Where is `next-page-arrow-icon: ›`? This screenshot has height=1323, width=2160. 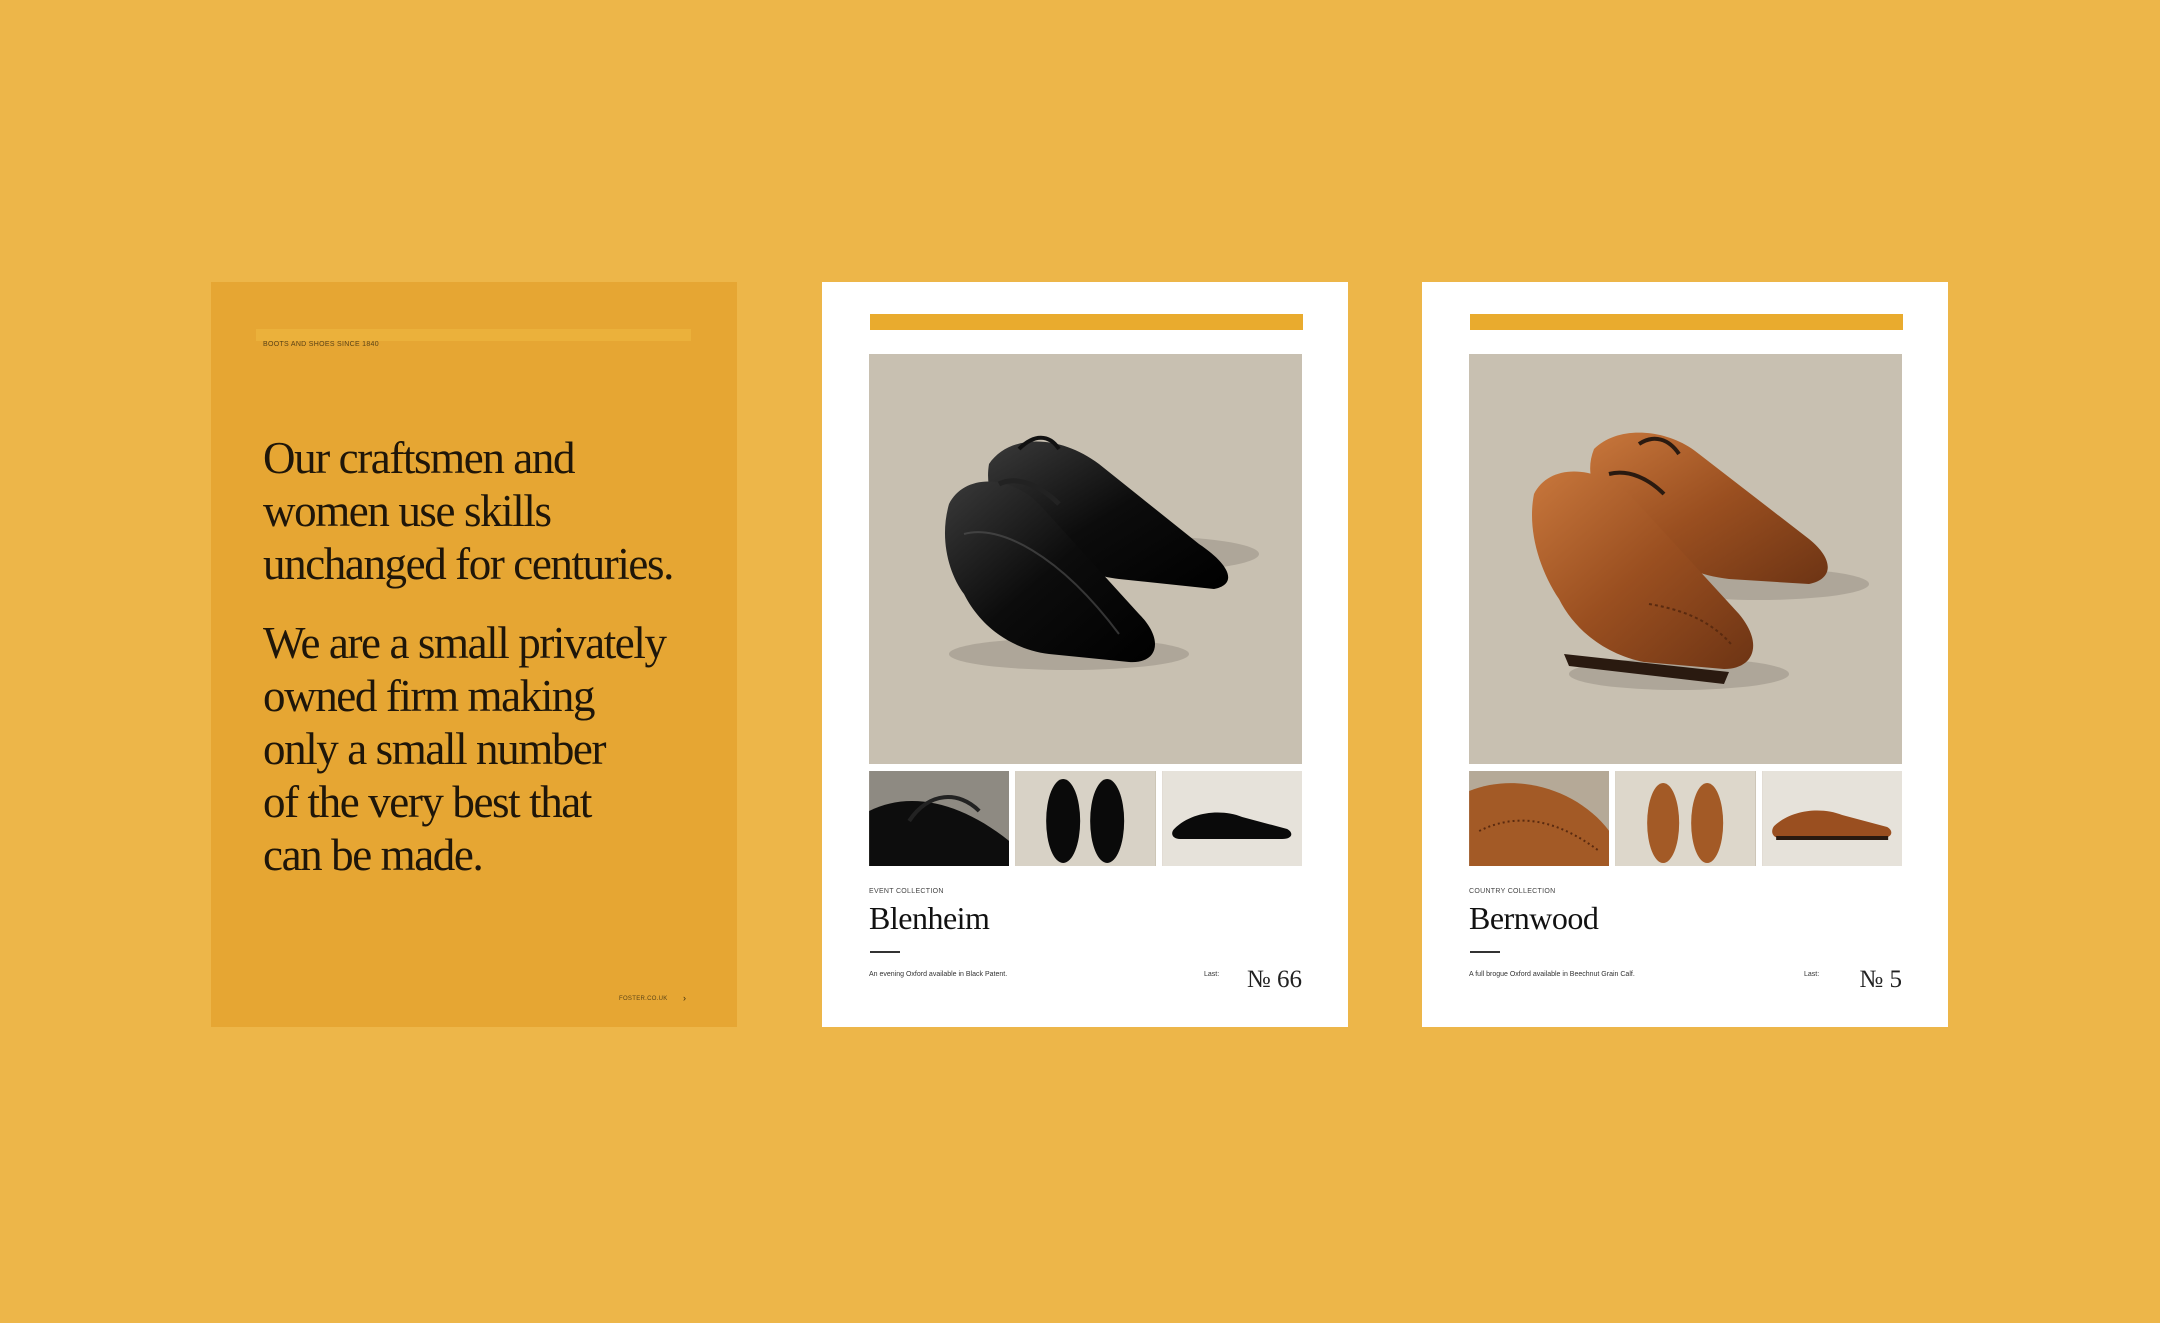
next-page-arrow-icon: › is located at coordinates (684, 998).